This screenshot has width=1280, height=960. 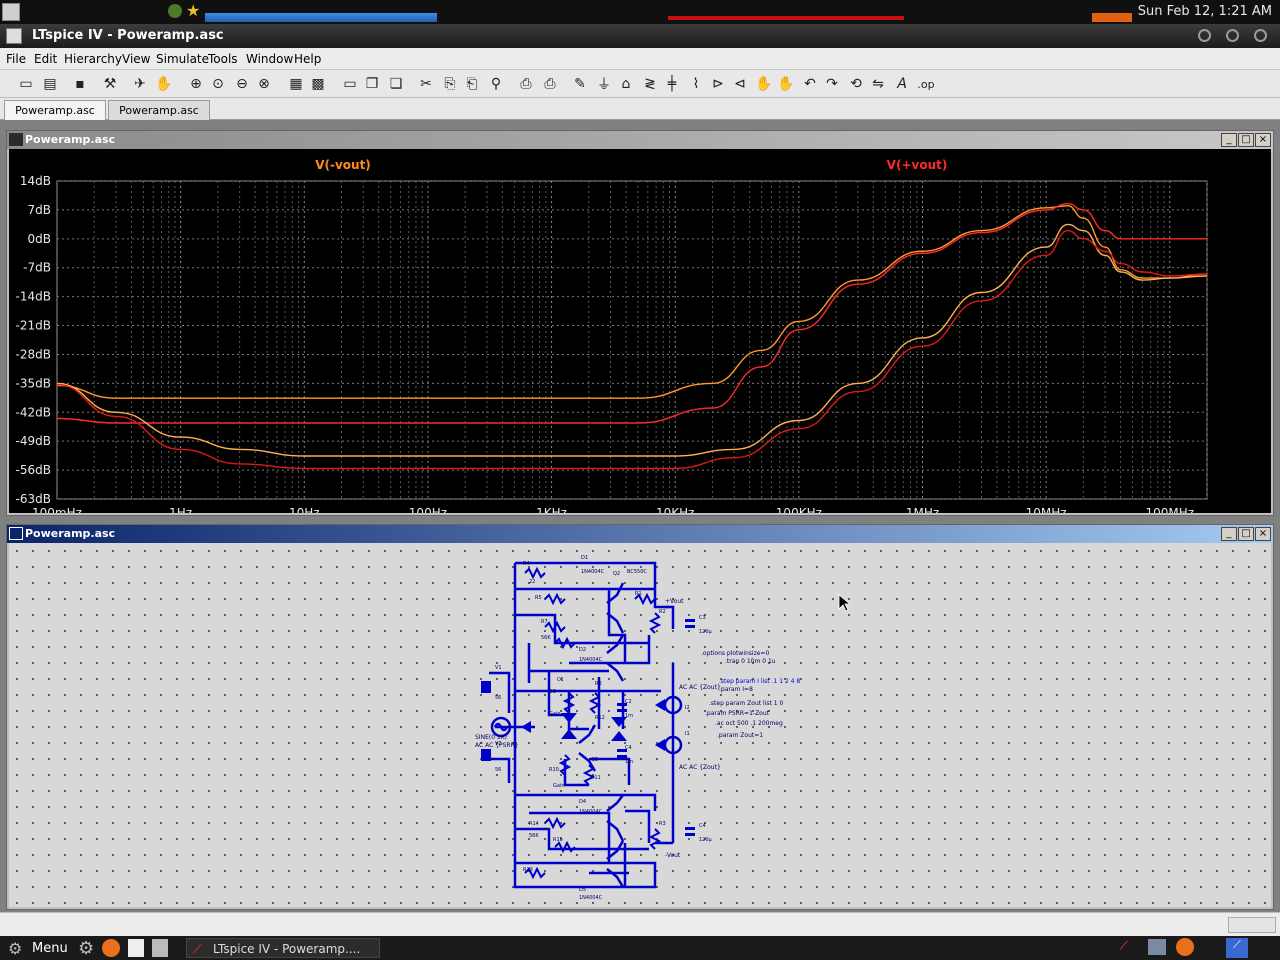 What do you see at coordinates (193, 10) in the screenshot?
I see `star-icon: ★` at bounding box center [193, 10].